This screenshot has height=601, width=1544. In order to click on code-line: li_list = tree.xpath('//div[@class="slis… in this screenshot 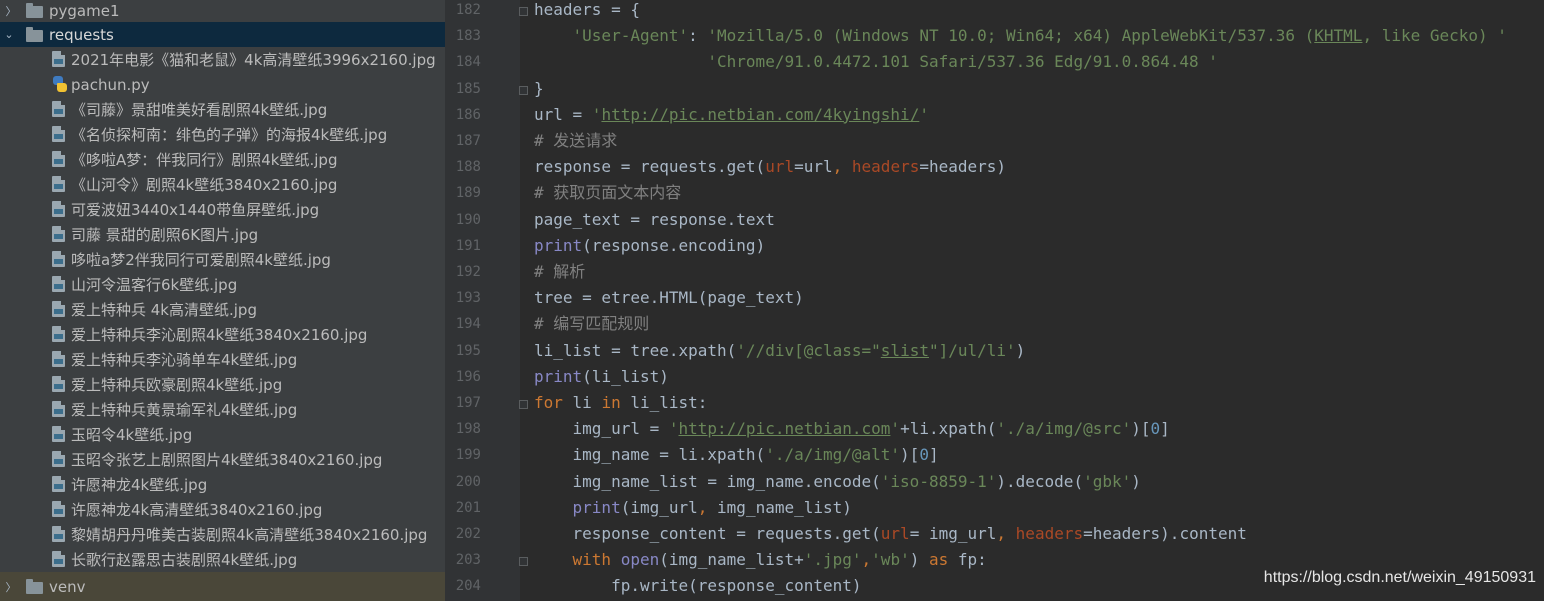, I will do `click(779, 353)`.